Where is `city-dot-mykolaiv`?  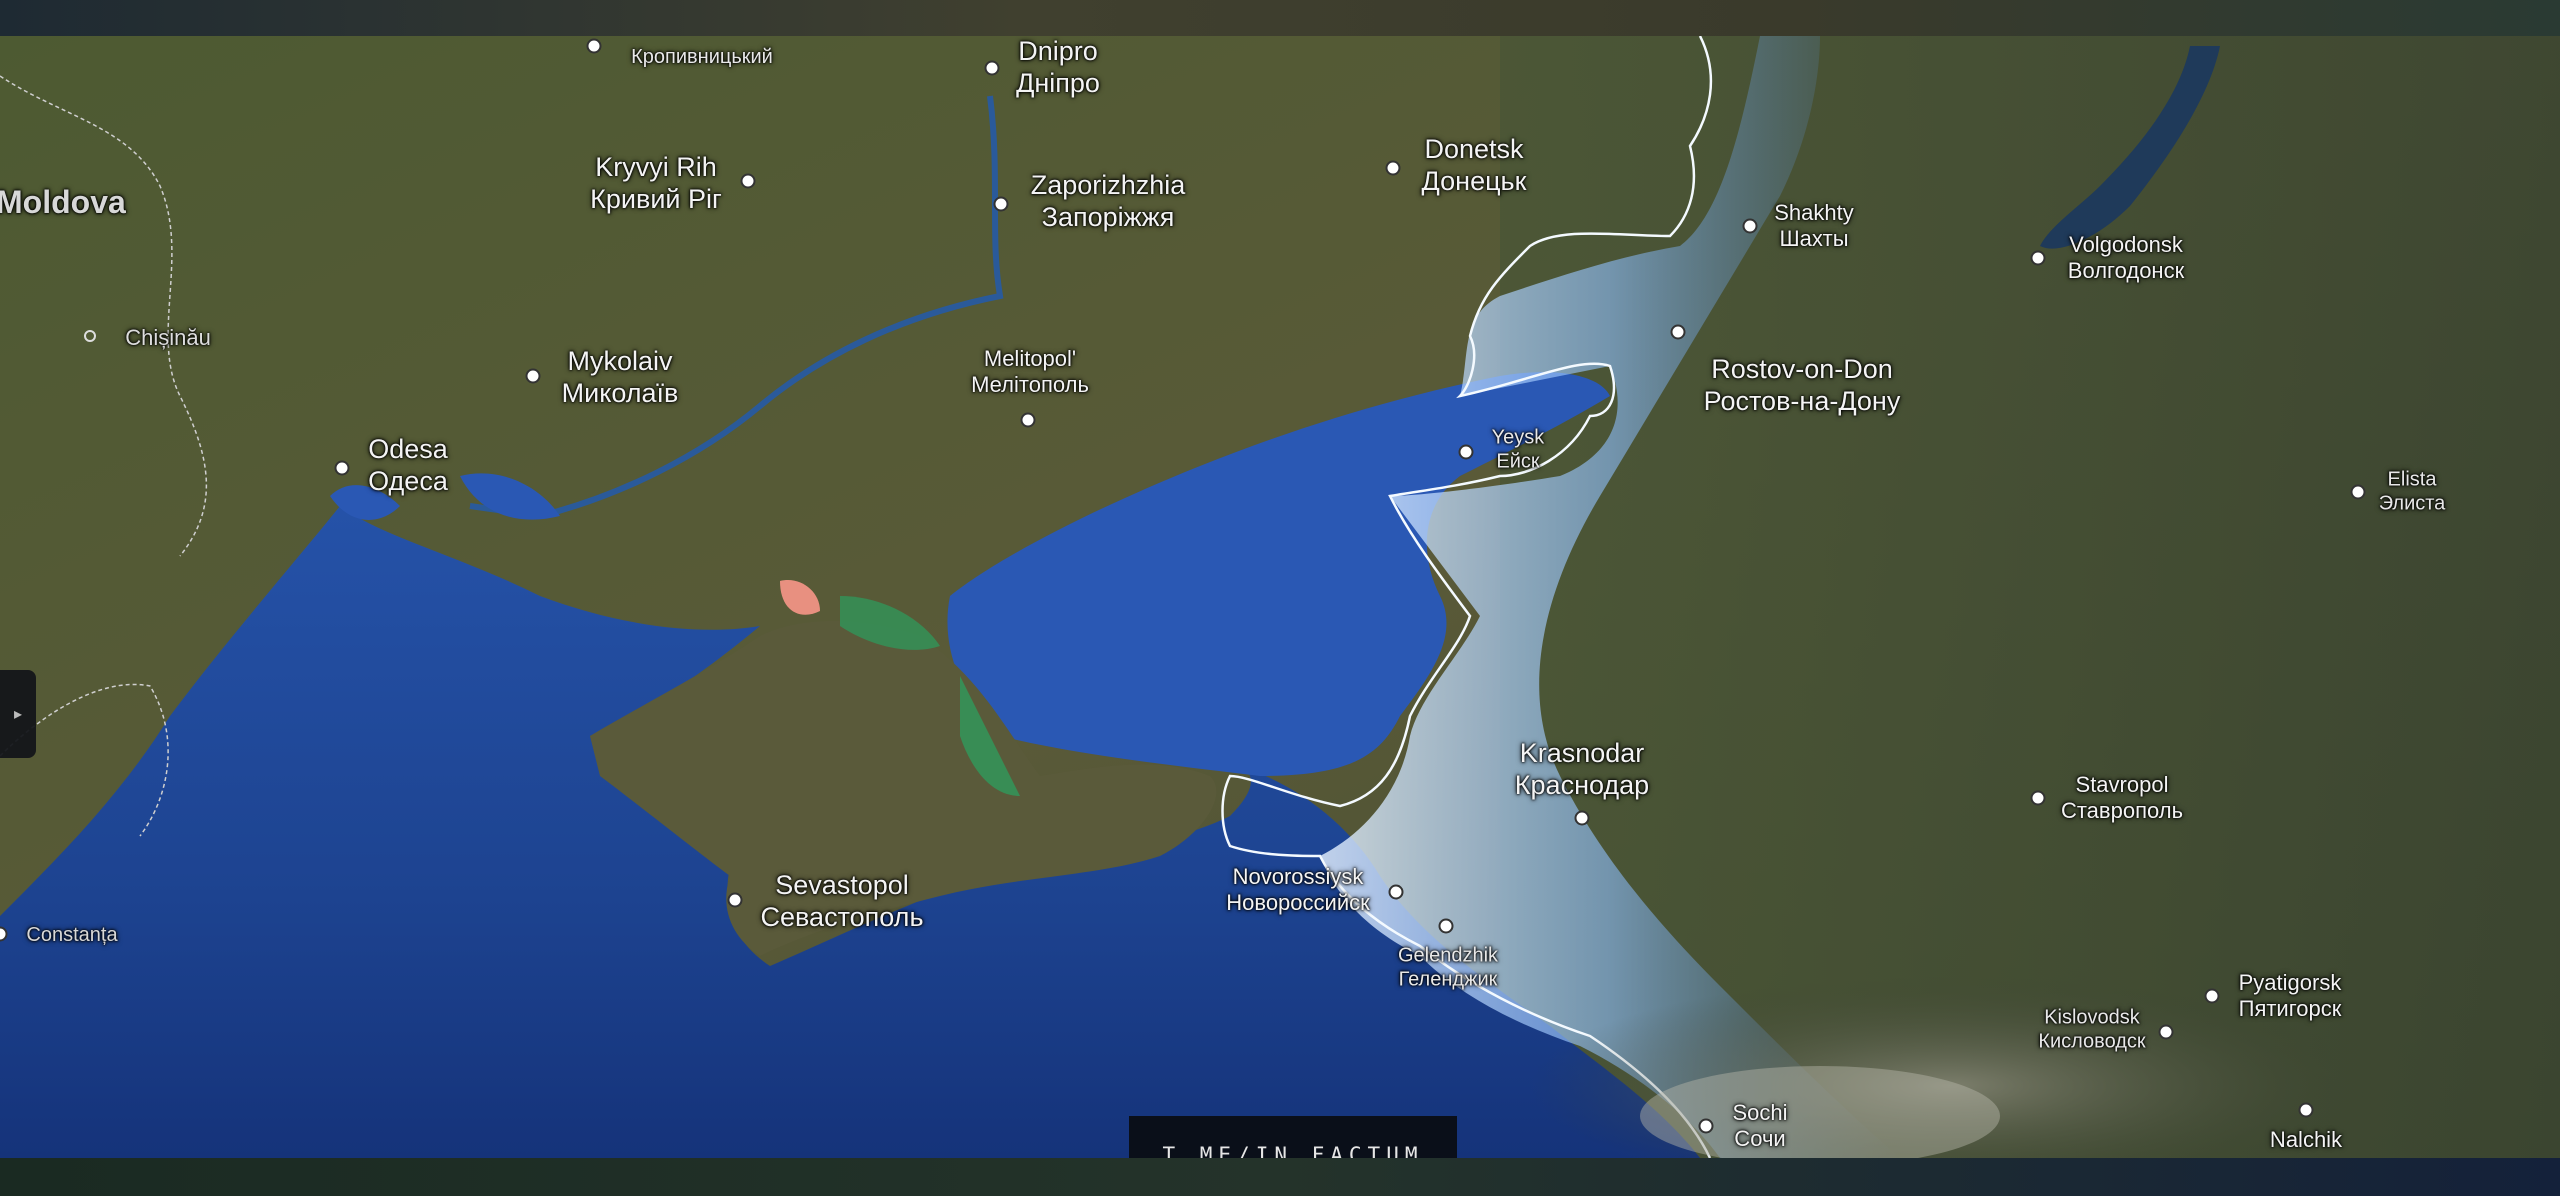 city-dot-mykolaiv is located at coordinates (533, 376).